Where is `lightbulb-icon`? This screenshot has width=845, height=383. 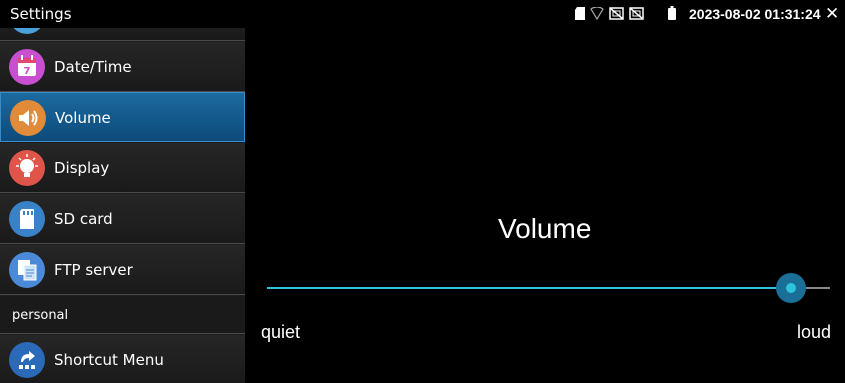 lightbulb-icon is located at coordinates (27, 168).